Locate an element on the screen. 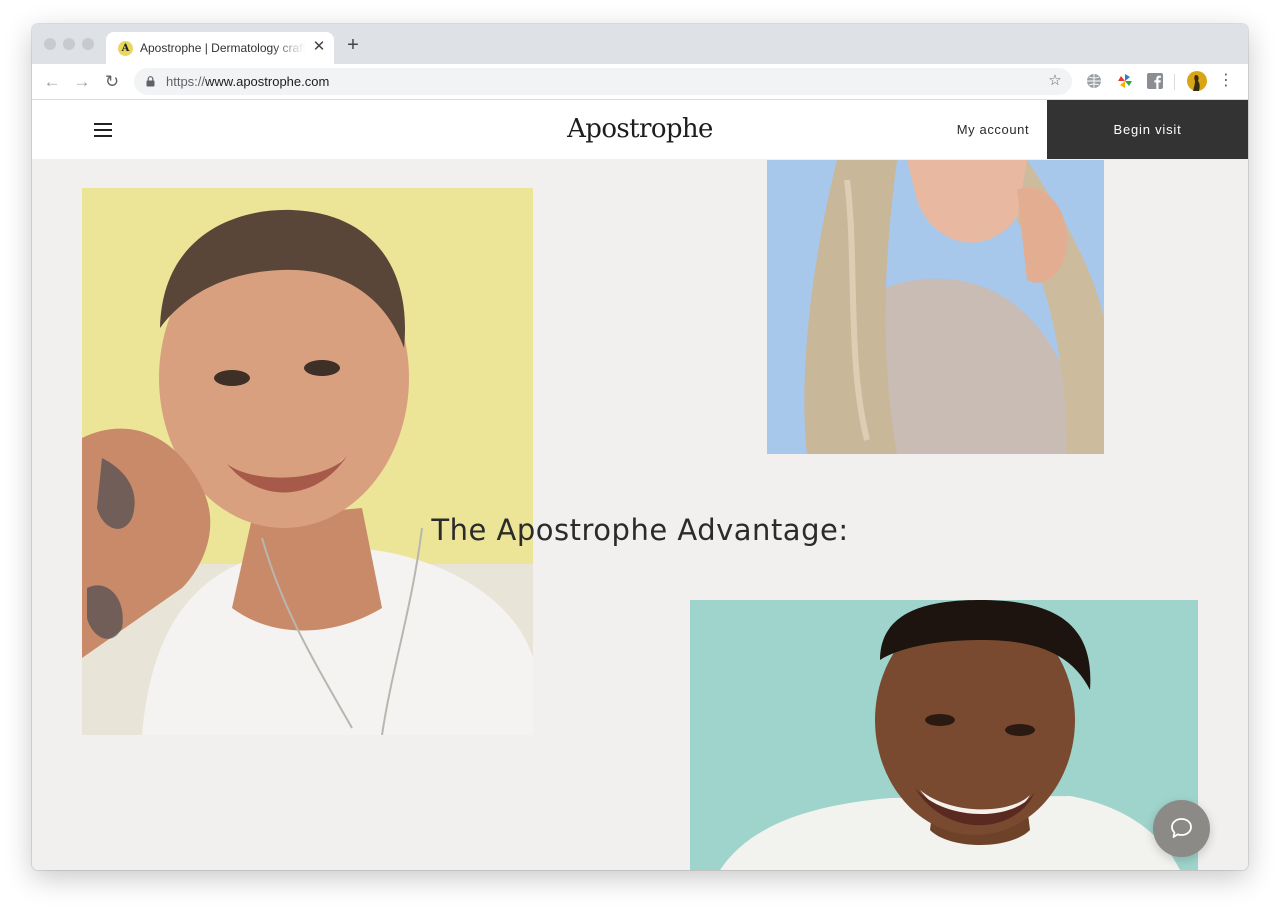 The width and height of the screenshot is (1280, 910). site-header: Apostrophe My account Begin visit is located at coordinates (640, 129).